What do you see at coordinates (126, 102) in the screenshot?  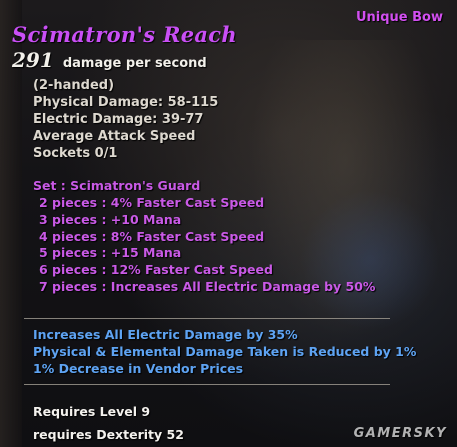 I see `stat-line: Physical Damage: 58-115` at bounding box center [126, 102].